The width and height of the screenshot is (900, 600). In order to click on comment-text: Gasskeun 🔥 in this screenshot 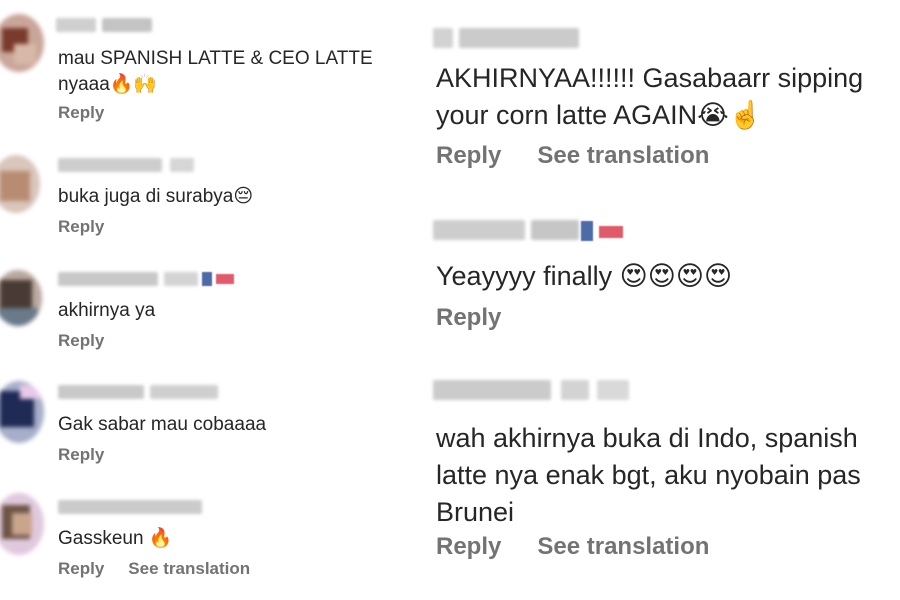, I will do `click(115, 538)`.